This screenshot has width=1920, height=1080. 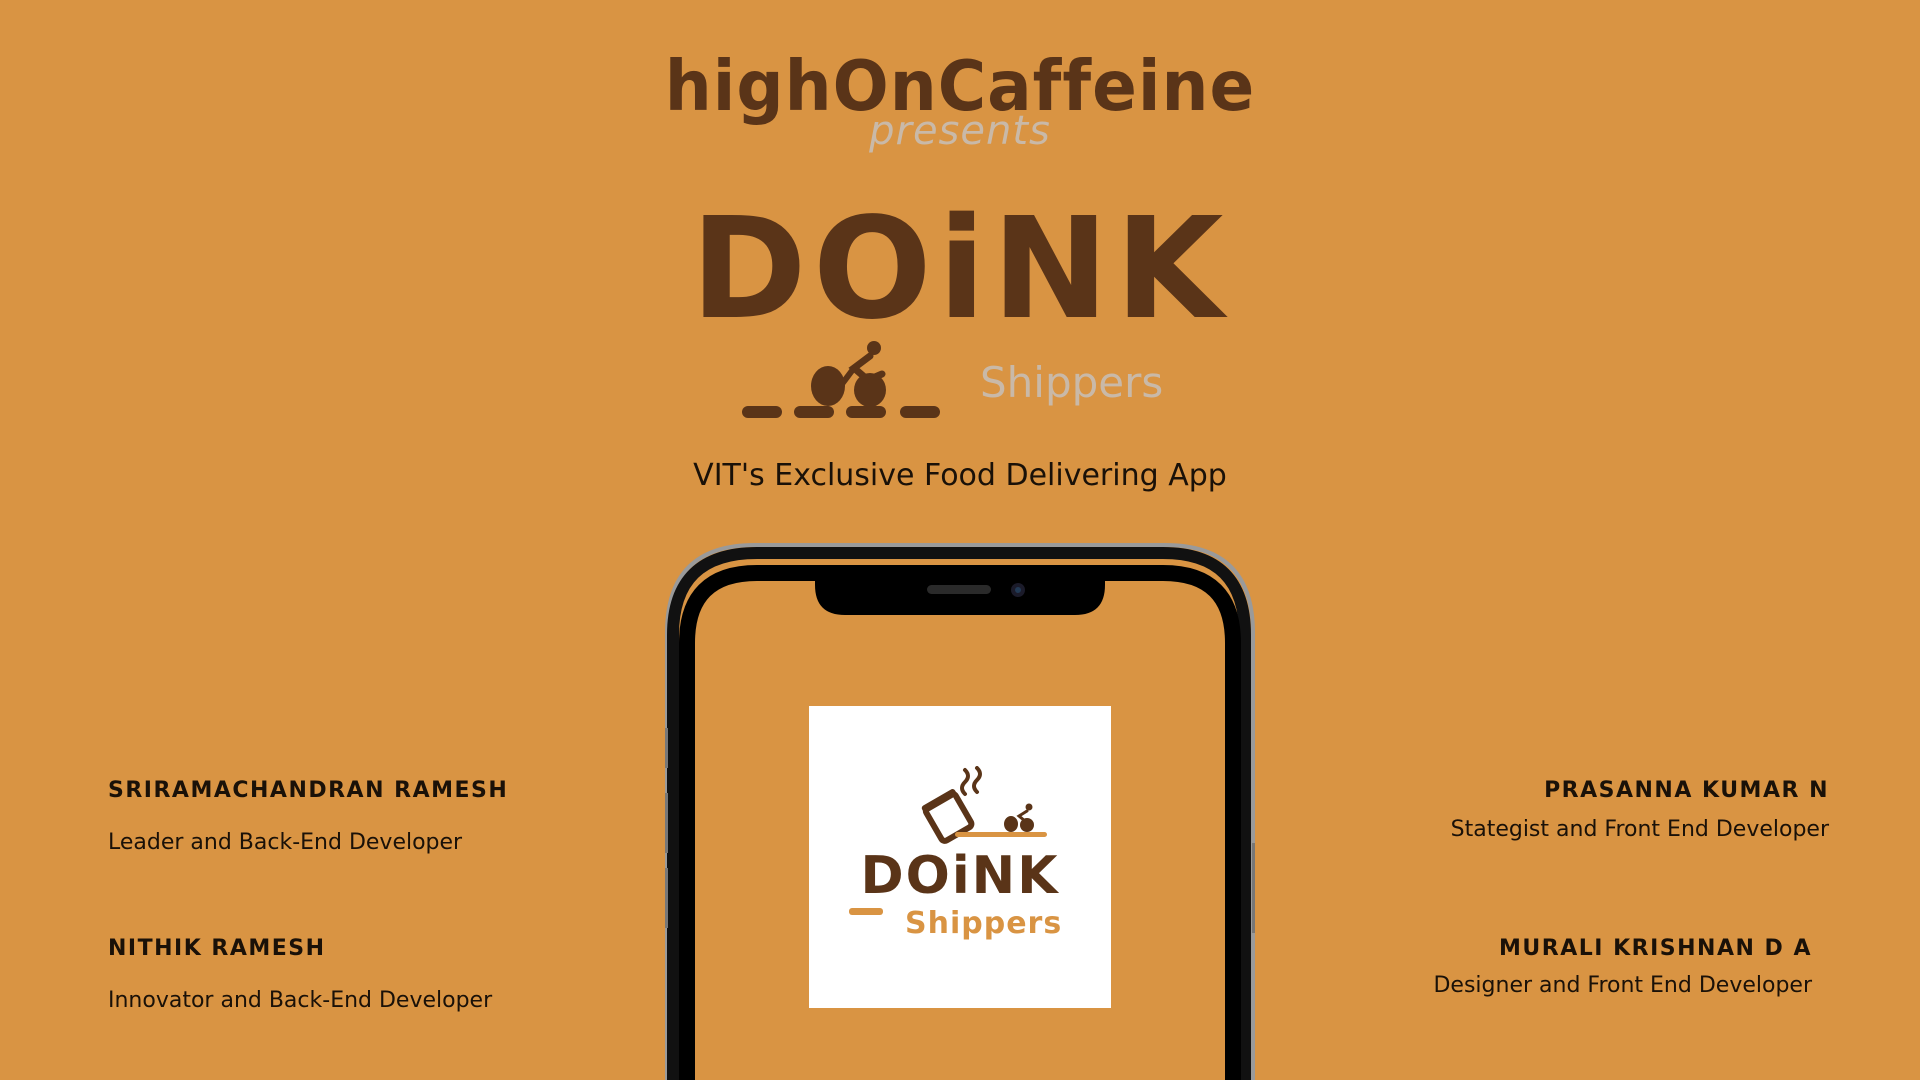 What do you see at coordinates (285, 842) in the screenshot?
I see `member-role: Leader and Back-End Developer` at bounding box center [285, 842].